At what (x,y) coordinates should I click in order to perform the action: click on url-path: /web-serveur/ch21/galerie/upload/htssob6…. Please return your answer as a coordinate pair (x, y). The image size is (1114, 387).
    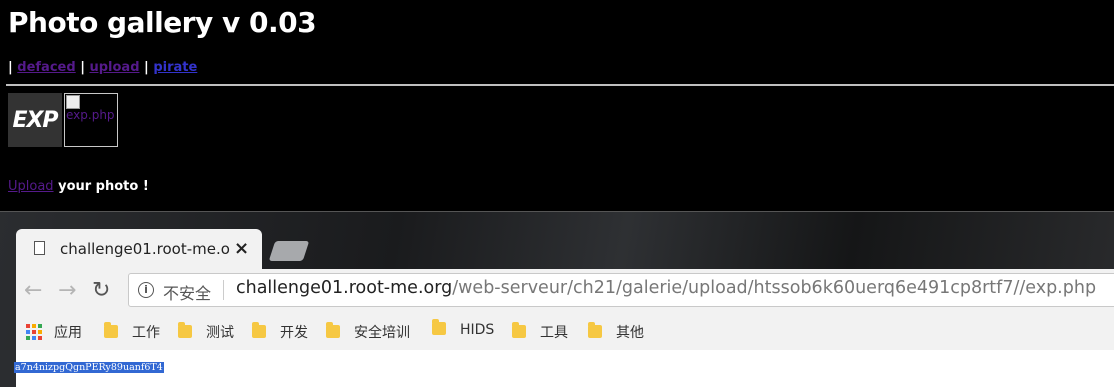
    Looking at the image, I should click on (774, 288).